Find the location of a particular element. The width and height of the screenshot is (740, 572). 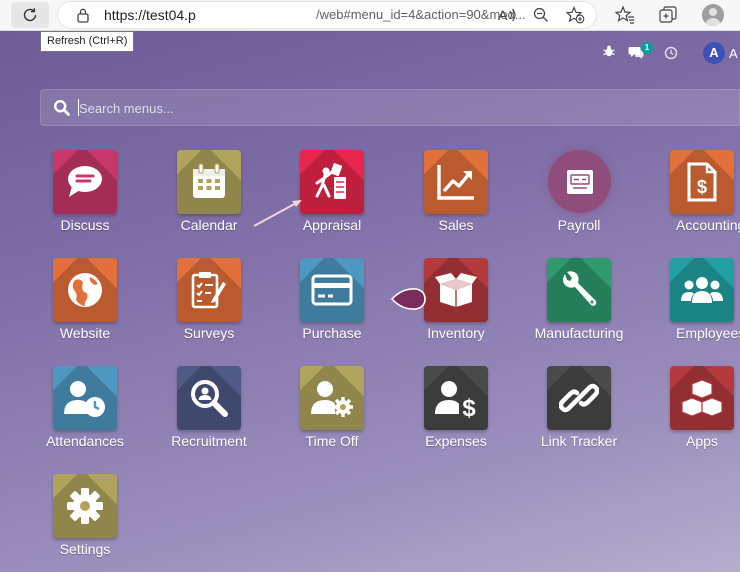

app-purchase-tile is located at coordinates (332, 290).